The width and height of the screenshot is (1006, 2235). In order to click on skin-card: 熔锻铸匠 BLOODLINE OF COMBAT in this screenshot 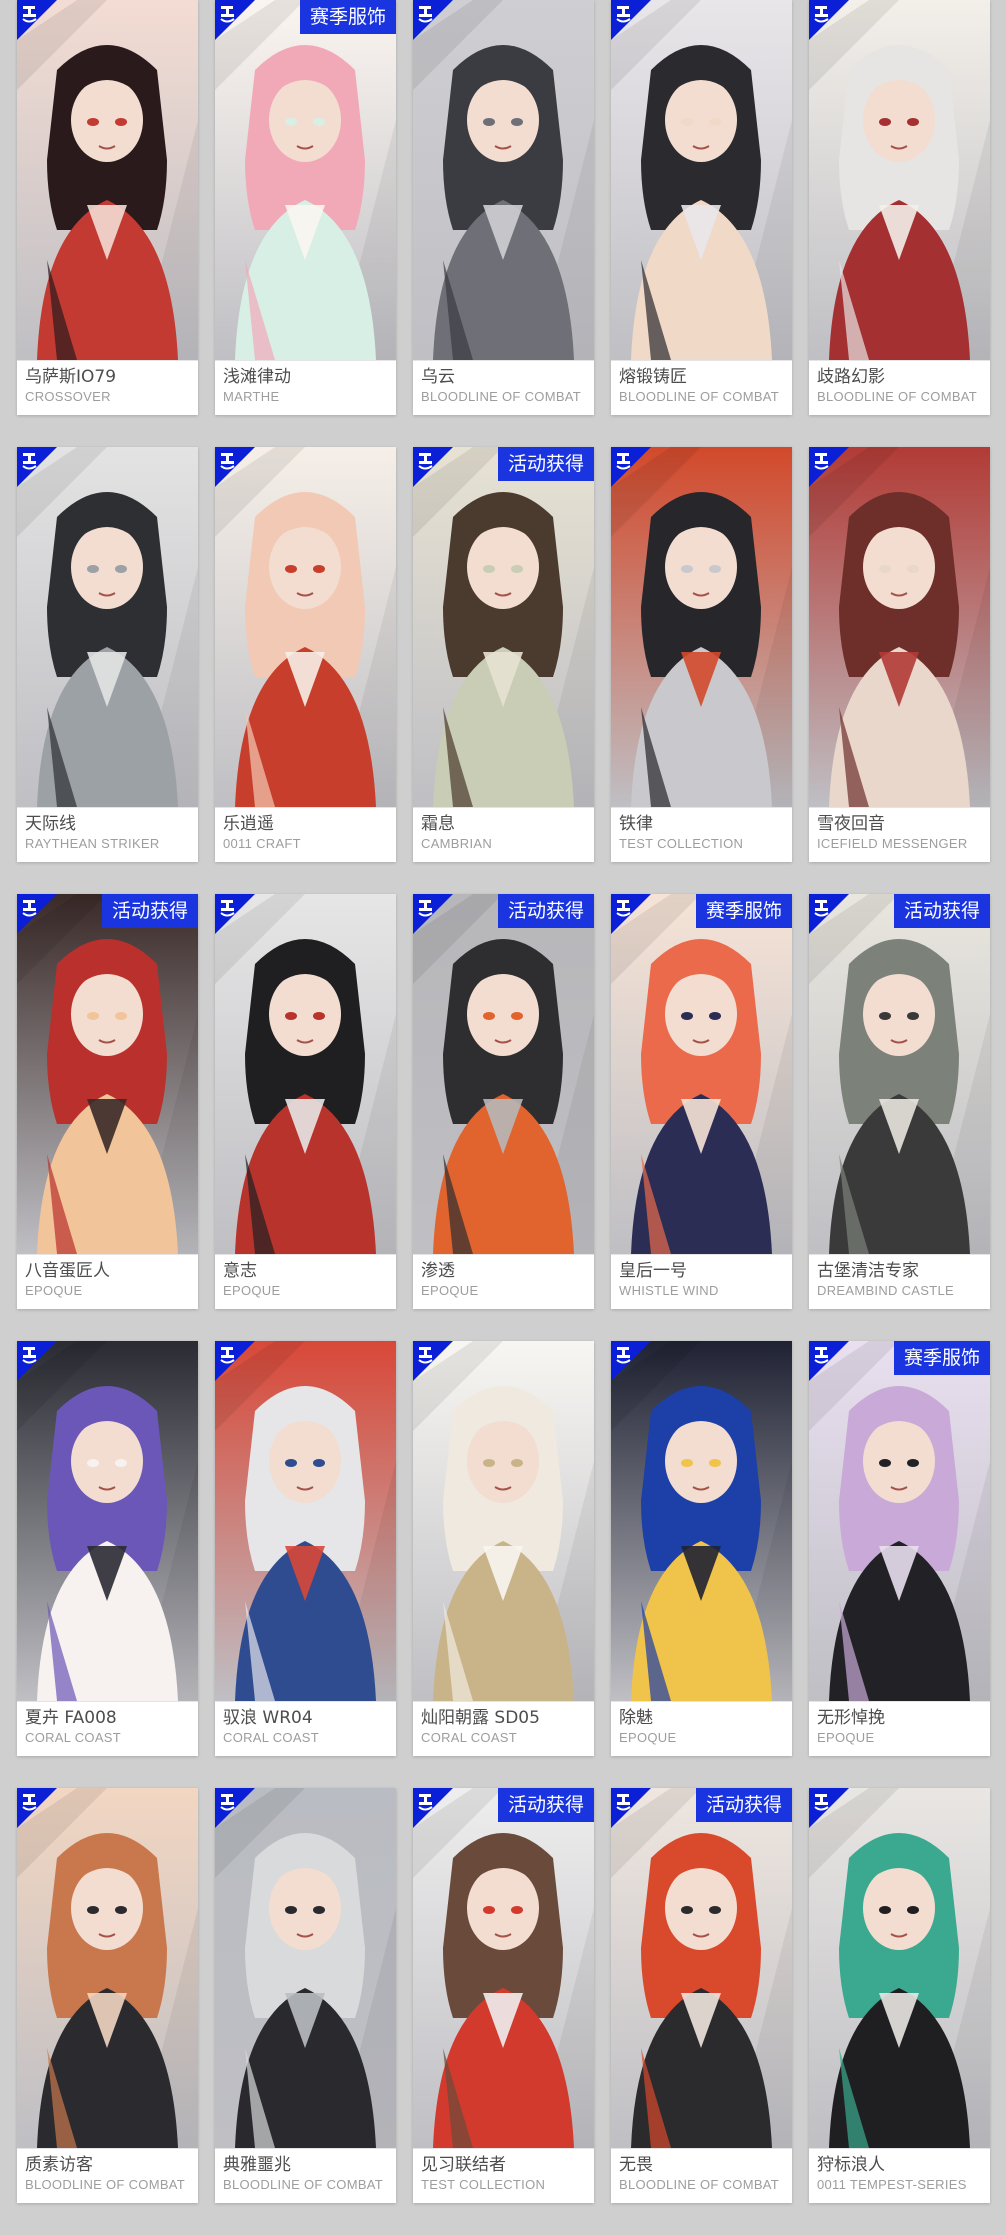, I will do `click(701, 207)`.